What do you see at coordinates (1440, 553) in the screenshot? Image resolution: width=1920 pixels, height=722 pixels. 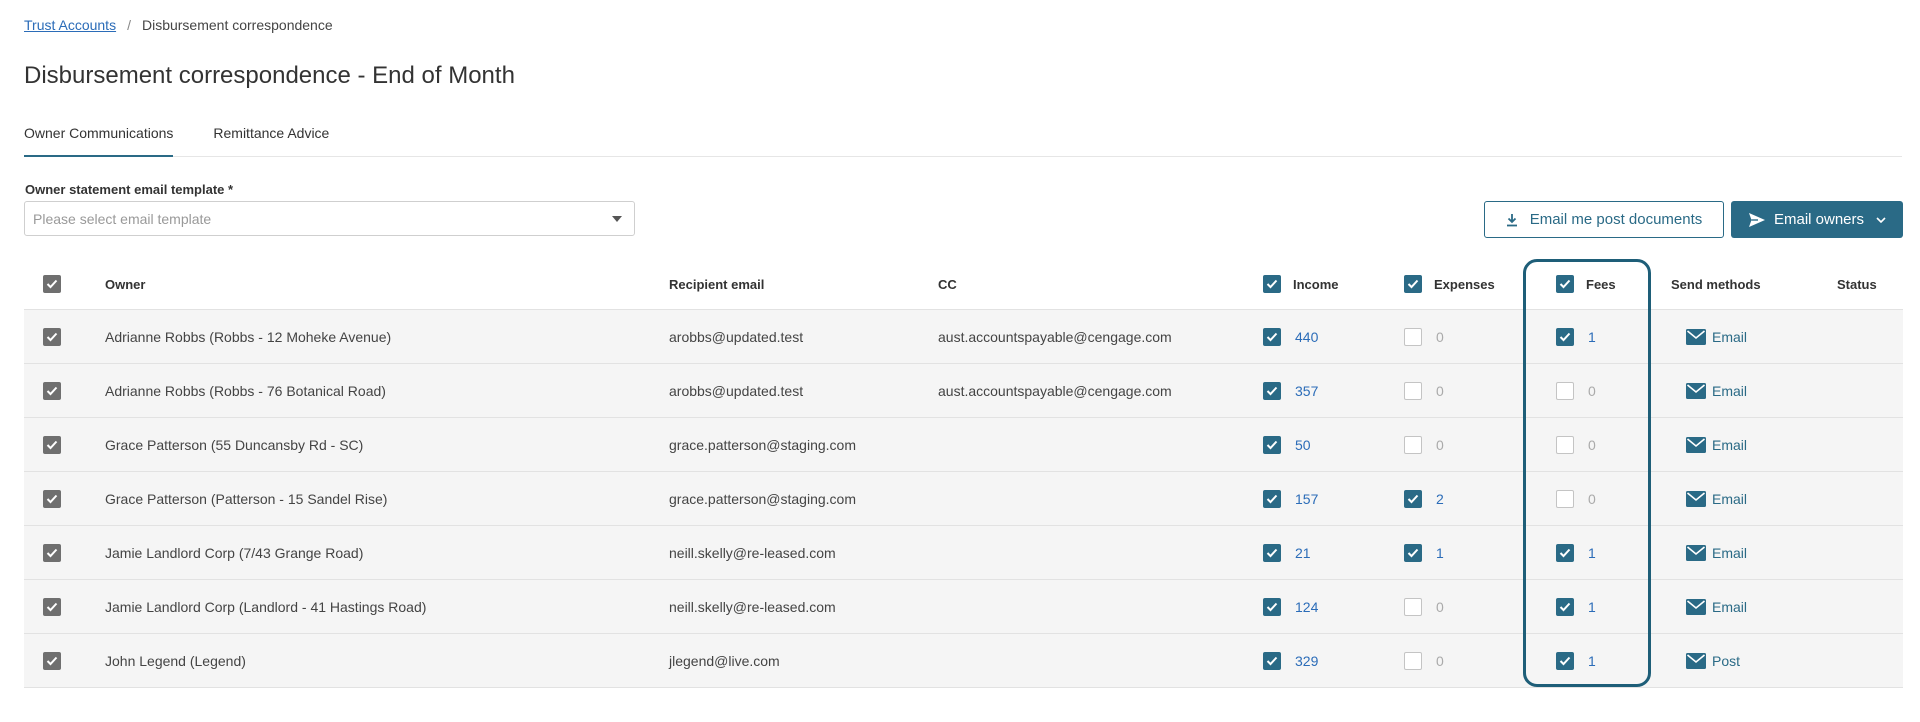 I see `expenses-count: 1` at bounding box center [1440, 553].